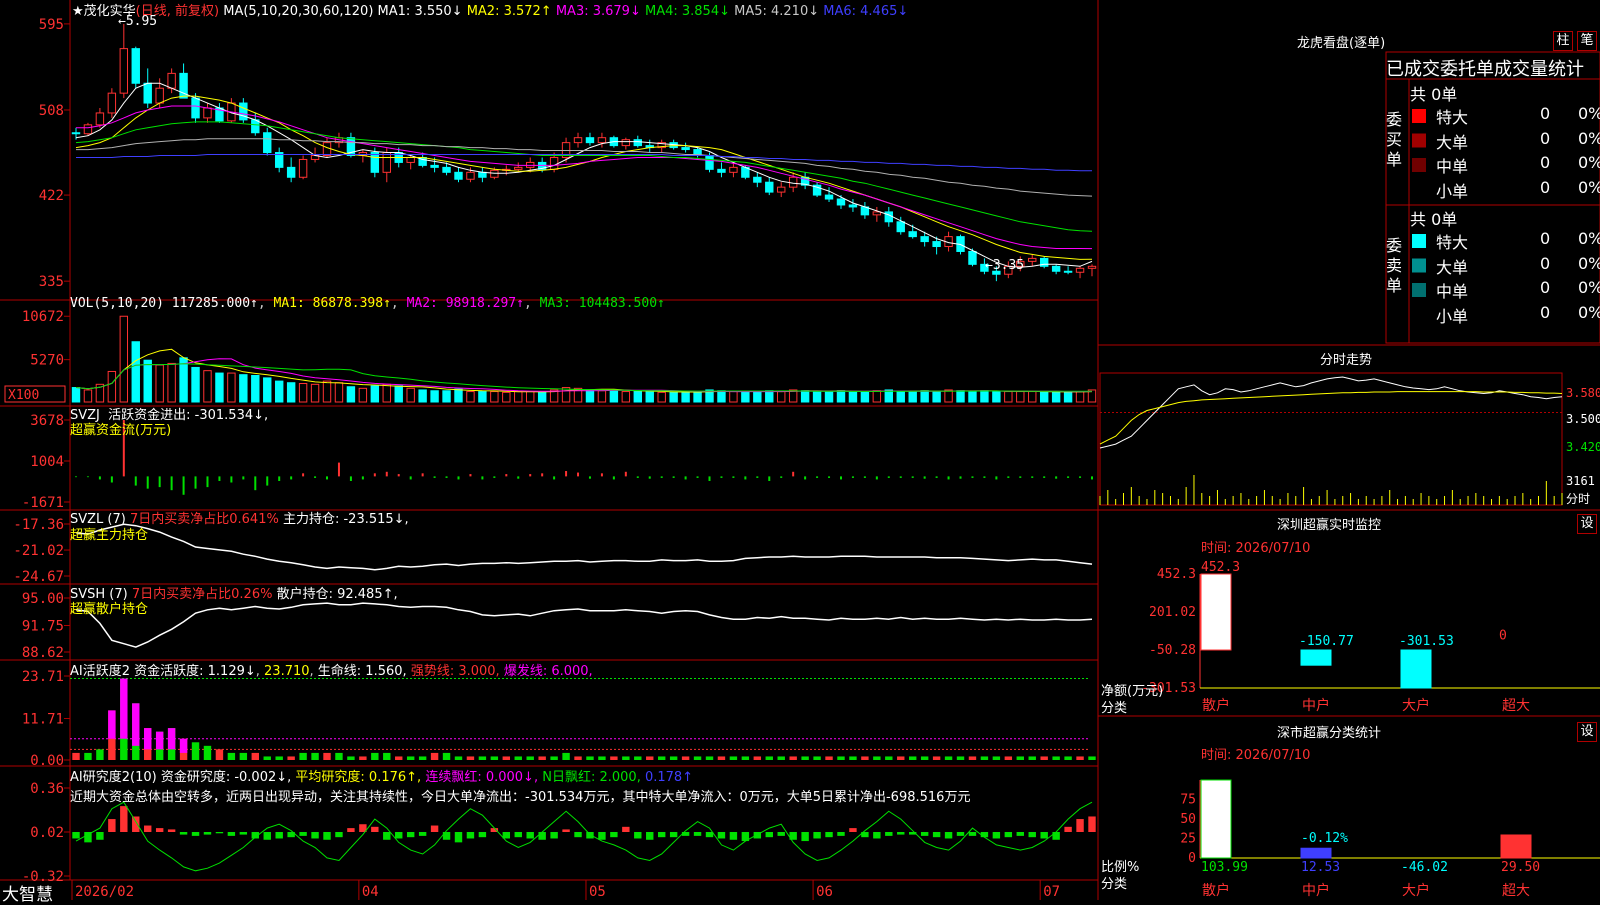 This screenshot has height=905, width=1600. Describe the element at coordinates (1316, 890) in the screenshot. I see `sz-class-cat-1: 中户` at that location.